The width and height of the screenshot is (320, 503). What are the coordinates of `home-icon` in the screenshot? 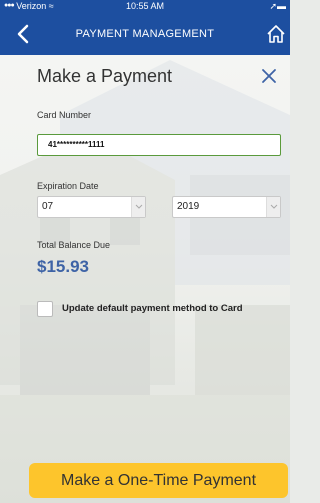 It's located at (276, 34).